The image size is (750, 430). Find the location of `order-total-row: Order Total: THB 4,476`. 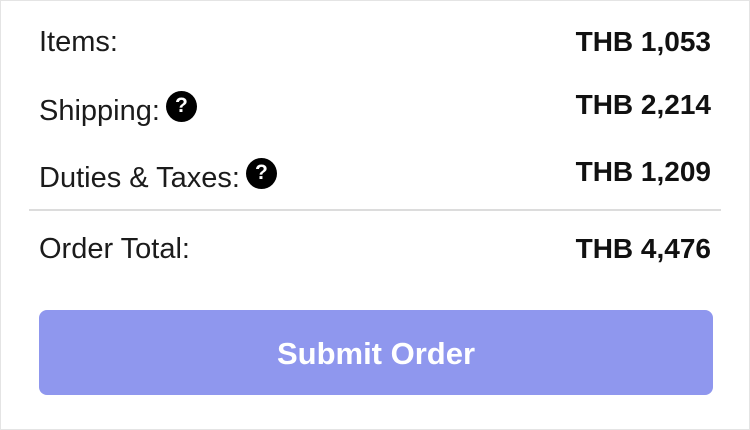

order-total-row: Order Total: THB 4,476 is located at coordinates (375, 249).